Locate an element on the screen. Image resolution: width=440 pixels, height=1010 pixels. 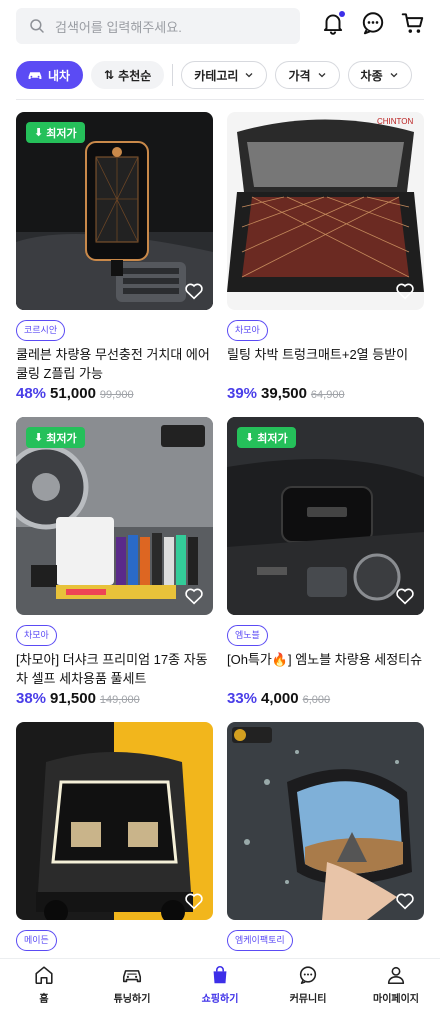
discount-rate: 39% is located at coordinates (242, 393).